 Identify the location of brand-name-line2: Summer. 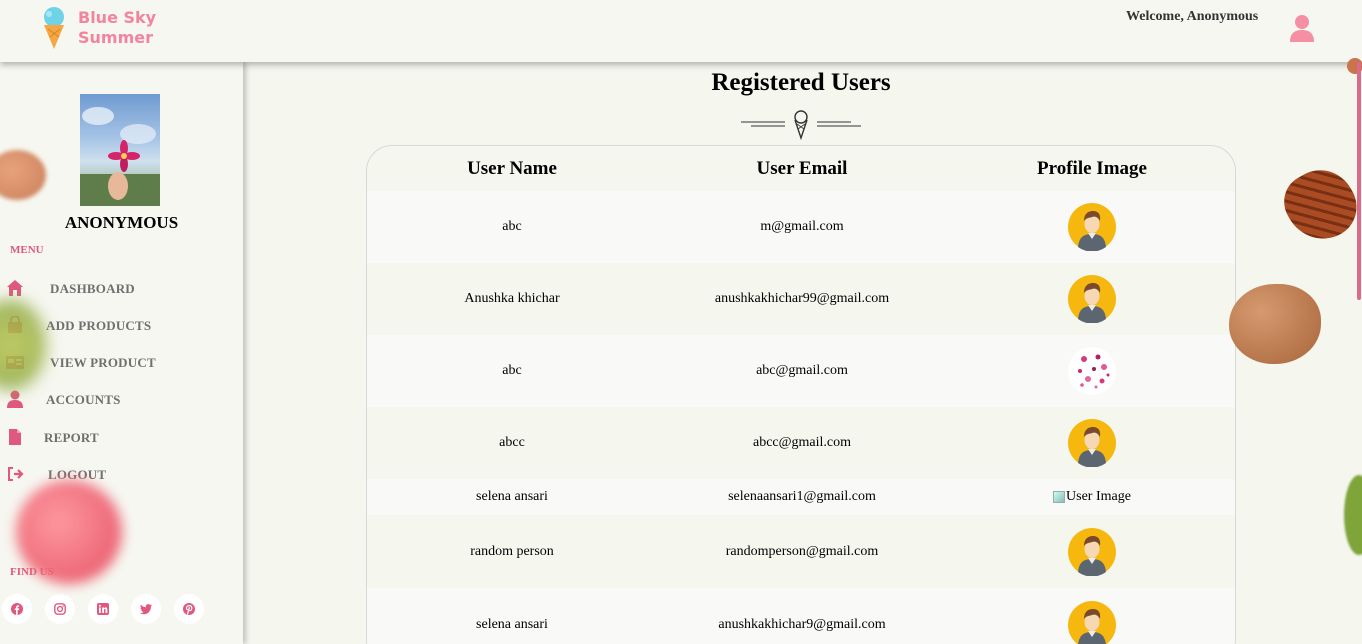
(115, 37).